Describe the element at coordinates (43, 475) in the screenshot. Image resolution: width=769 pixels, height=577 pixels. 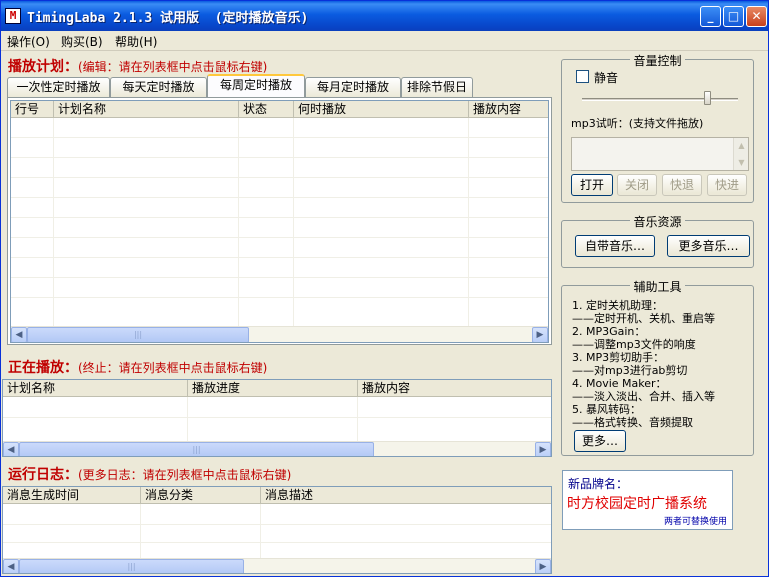
I see `log-title: 运行日志：` at that location.